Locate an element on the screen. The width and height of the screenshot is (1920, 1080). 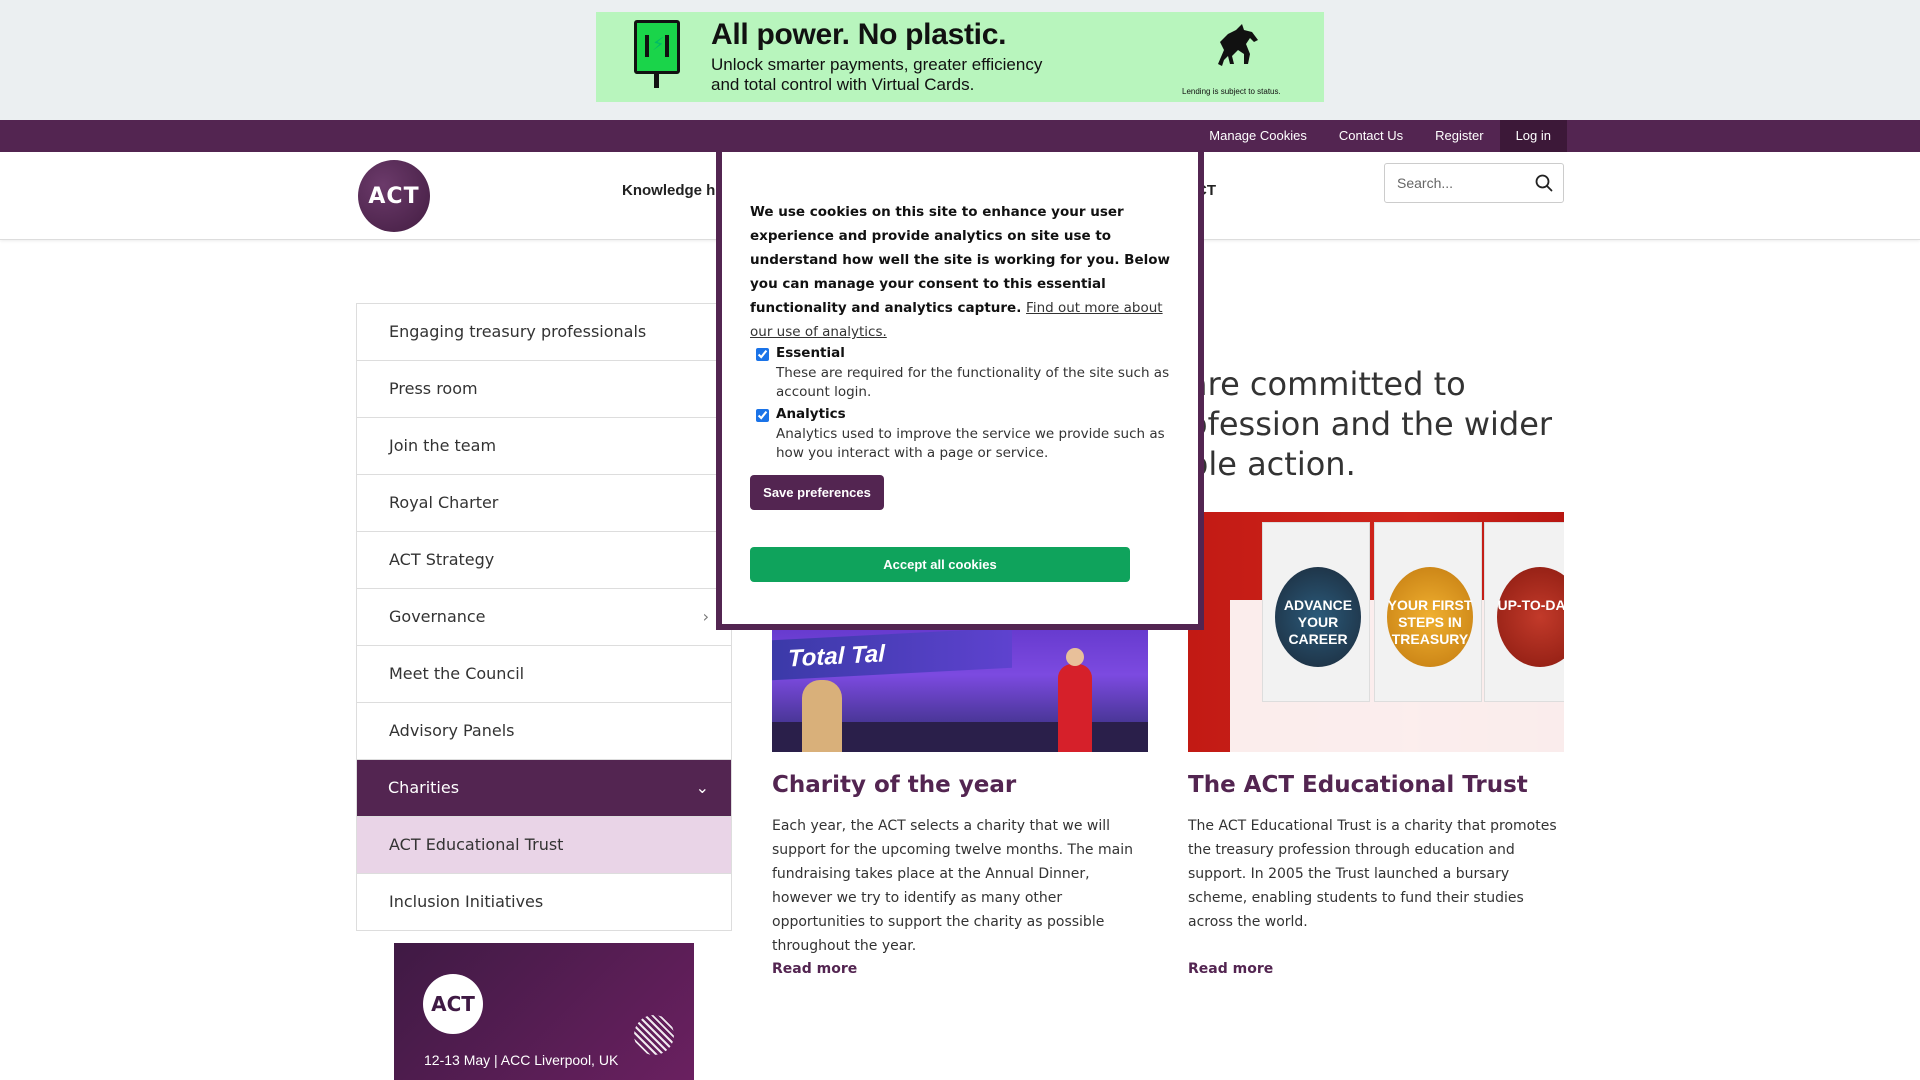
black-horse-logo-icon is located at coordinates (1238, 45).